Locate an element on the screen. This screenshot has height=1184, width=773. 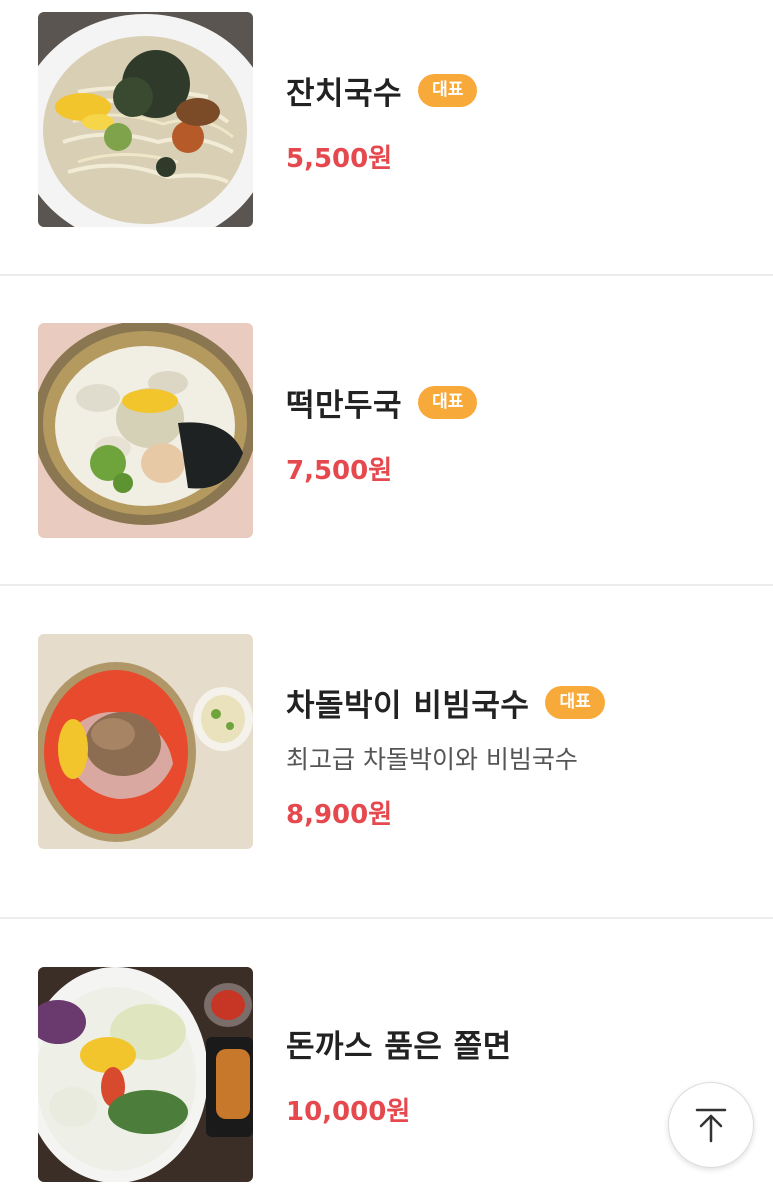
menu-item-description: 최고급 차돌박이와 비빔국수 is located at coordinates (432, 759).